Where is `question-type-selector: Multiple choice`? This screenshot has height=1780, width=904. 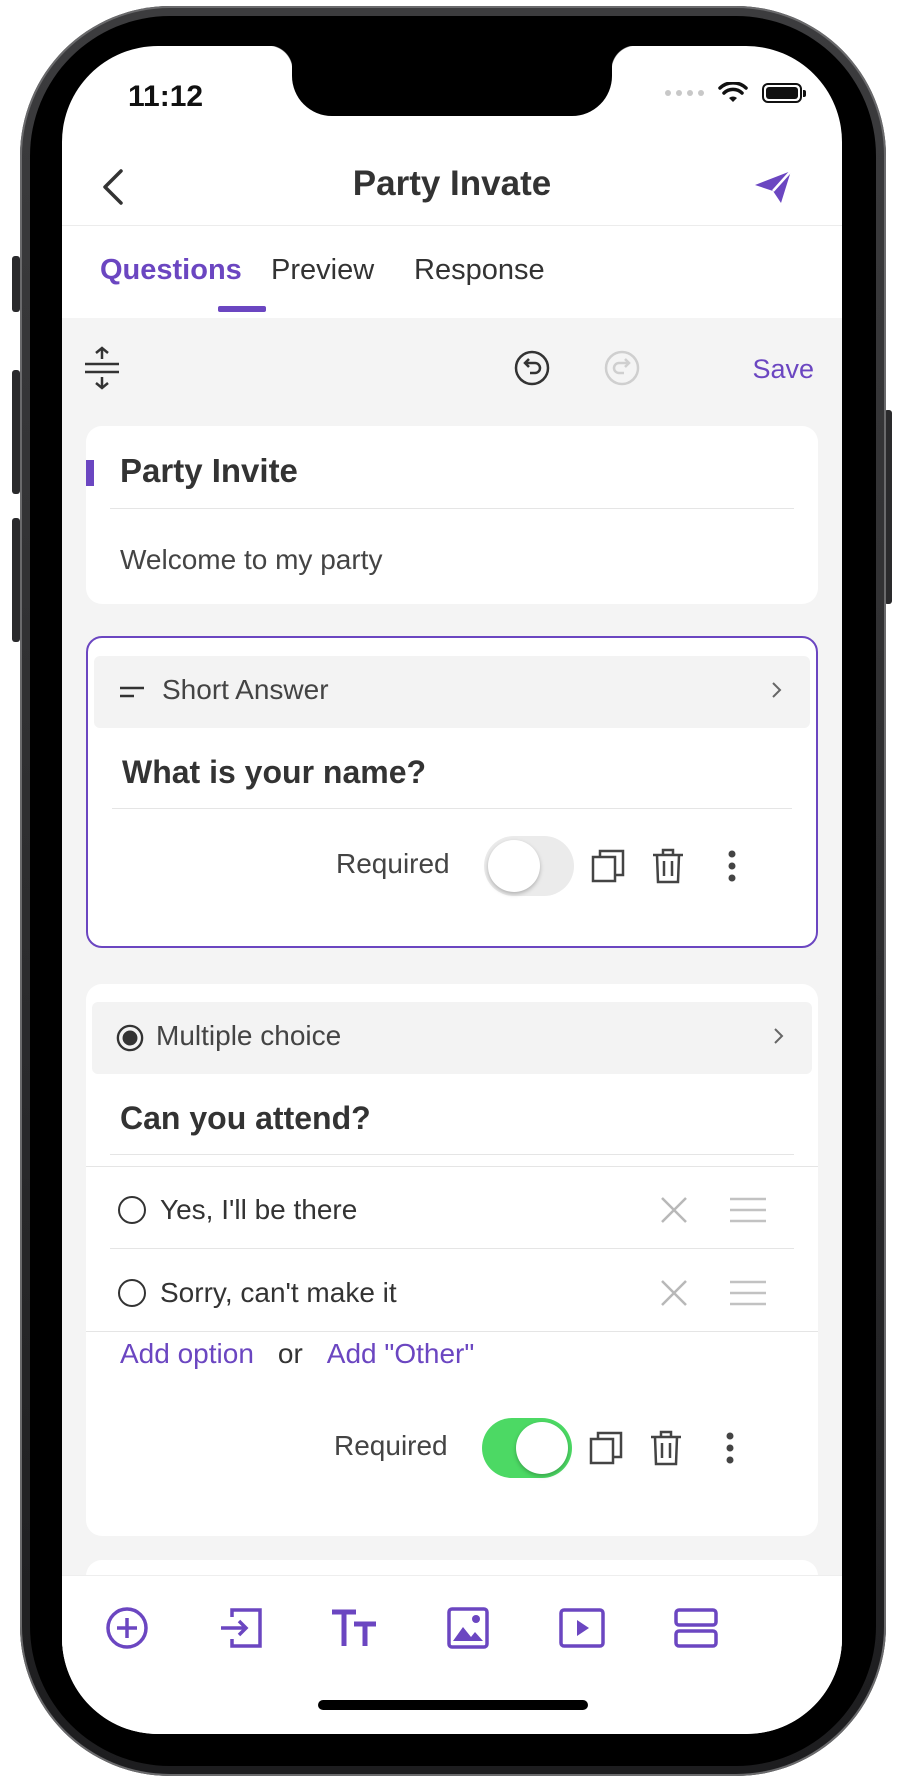
question-type-selector: Multiple choice is located at coordinates (452, 1038).